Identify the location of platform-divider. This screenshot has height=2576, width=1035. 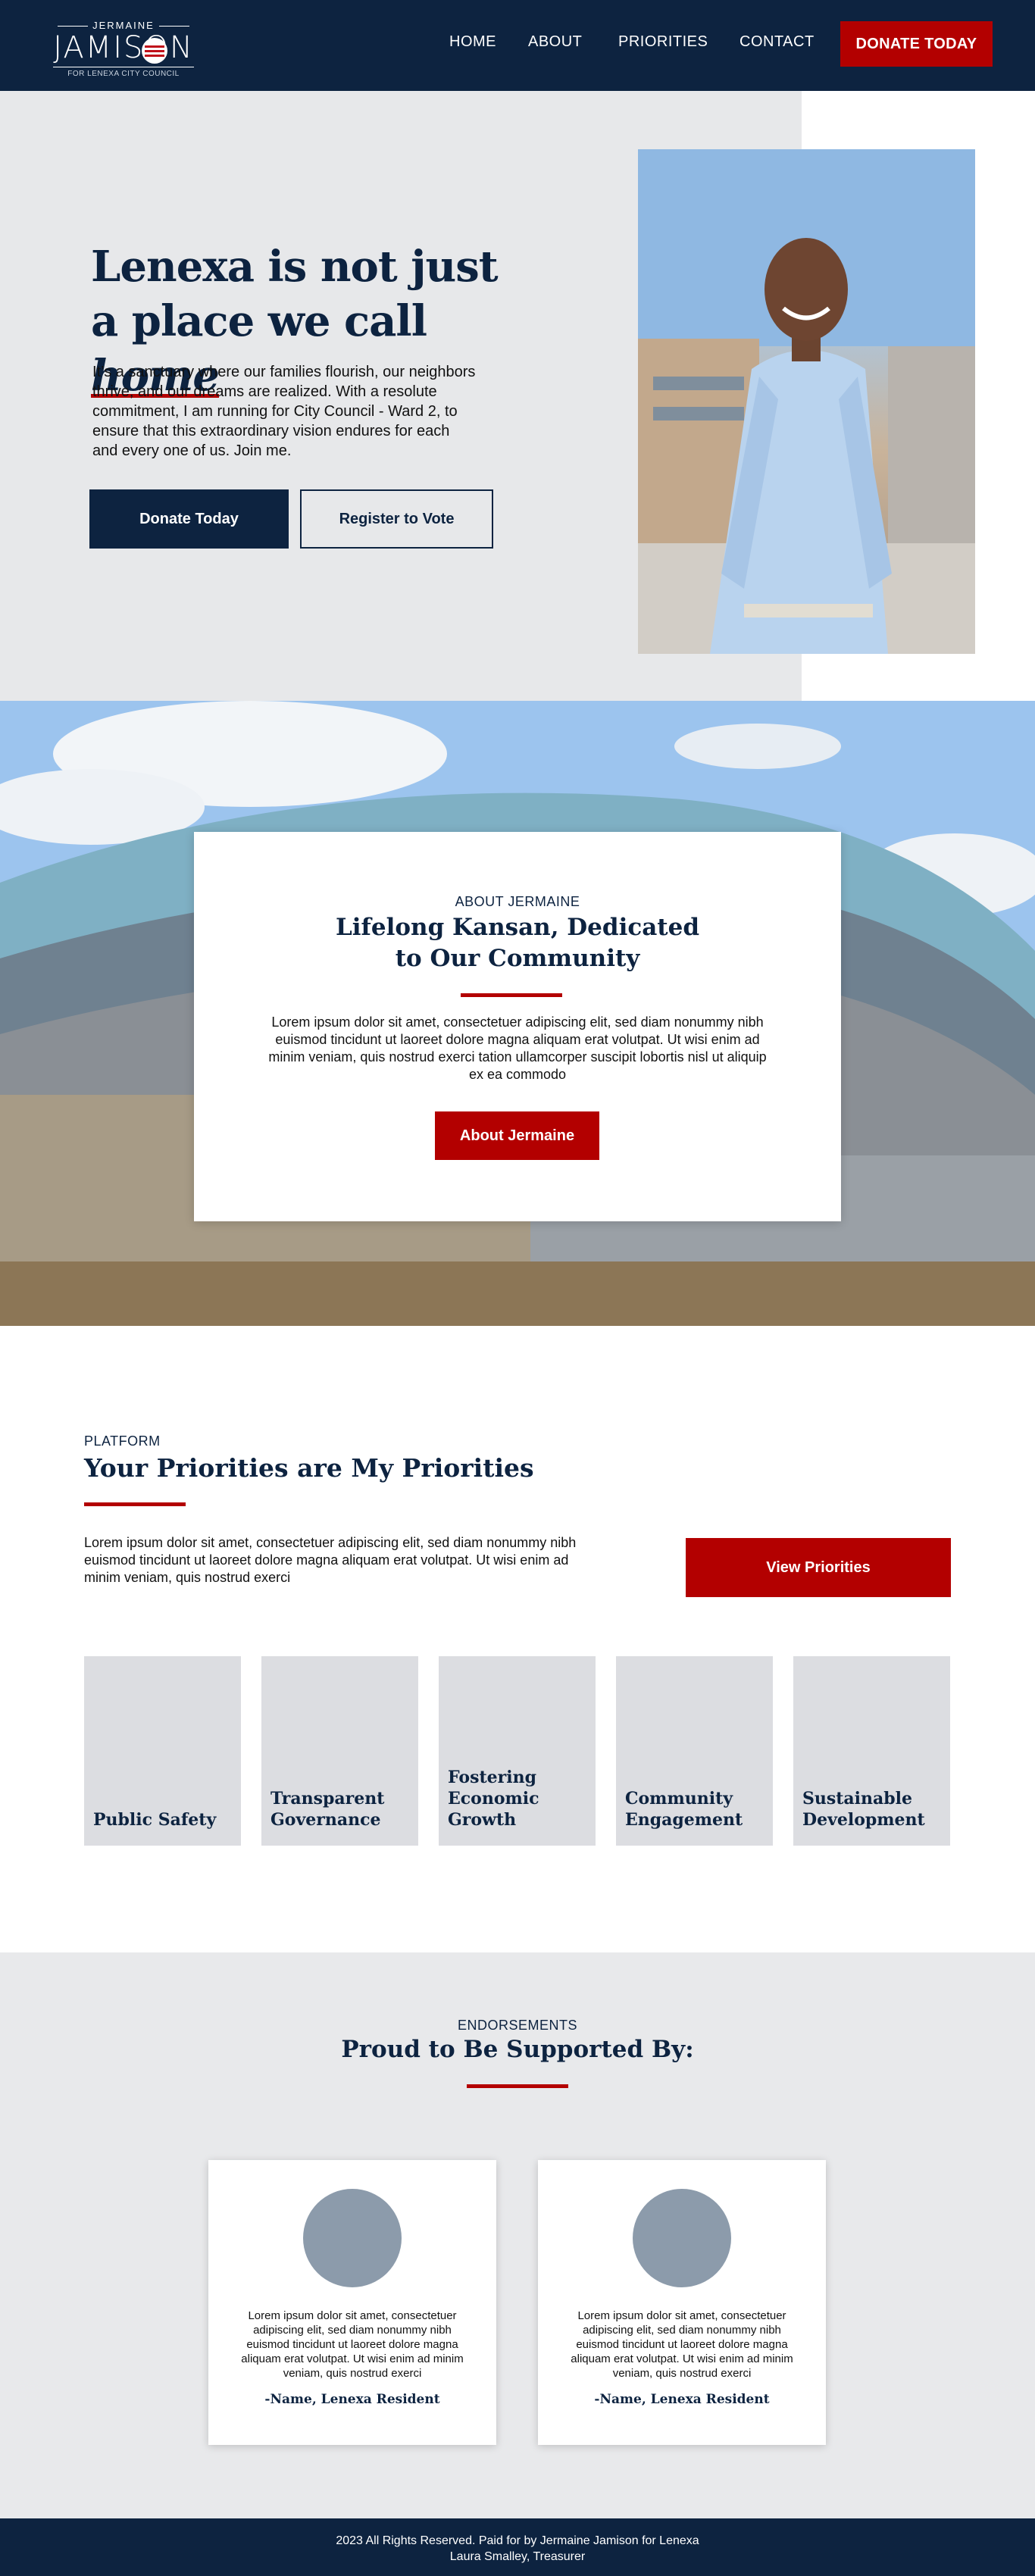
(135, 1504).